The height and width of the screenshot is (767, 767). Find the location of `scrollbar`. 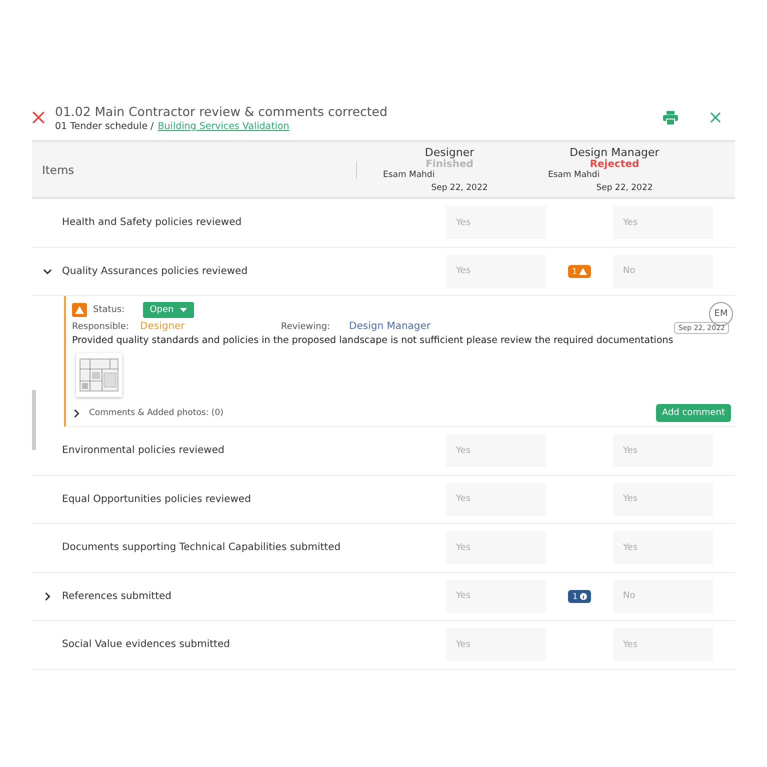

scrollbar is located at coordinates (34, 420).